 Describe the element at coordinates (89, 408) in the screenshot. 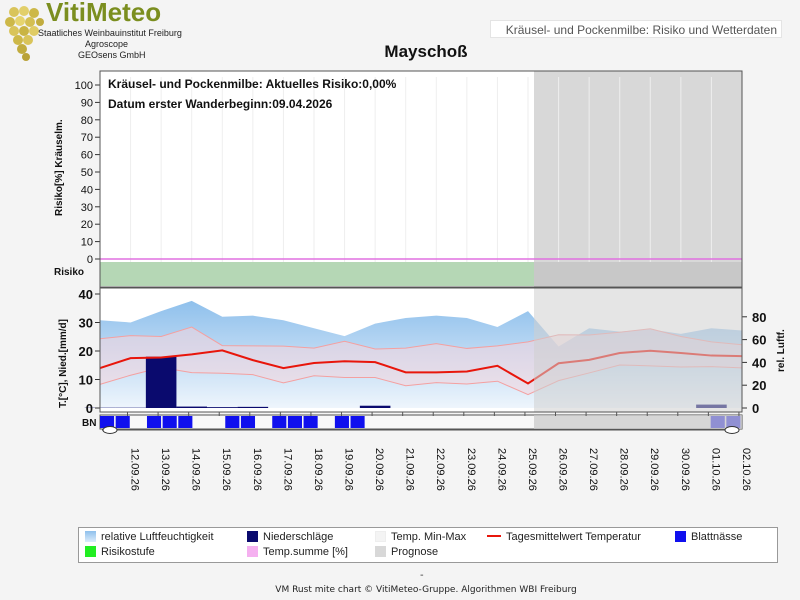

I see `bottom-left-tick-label: 0` at that location.